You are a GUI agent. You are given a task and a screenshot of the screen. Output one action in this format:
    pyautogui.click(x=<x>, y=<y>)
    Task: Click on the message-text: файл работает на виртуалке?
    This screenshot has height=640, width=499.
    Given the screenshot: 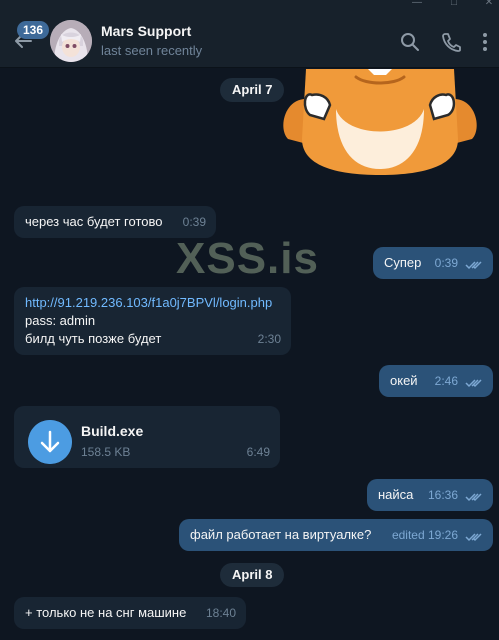 What is the action you would take?
    pyautogui.click(x=281, y=534)
    